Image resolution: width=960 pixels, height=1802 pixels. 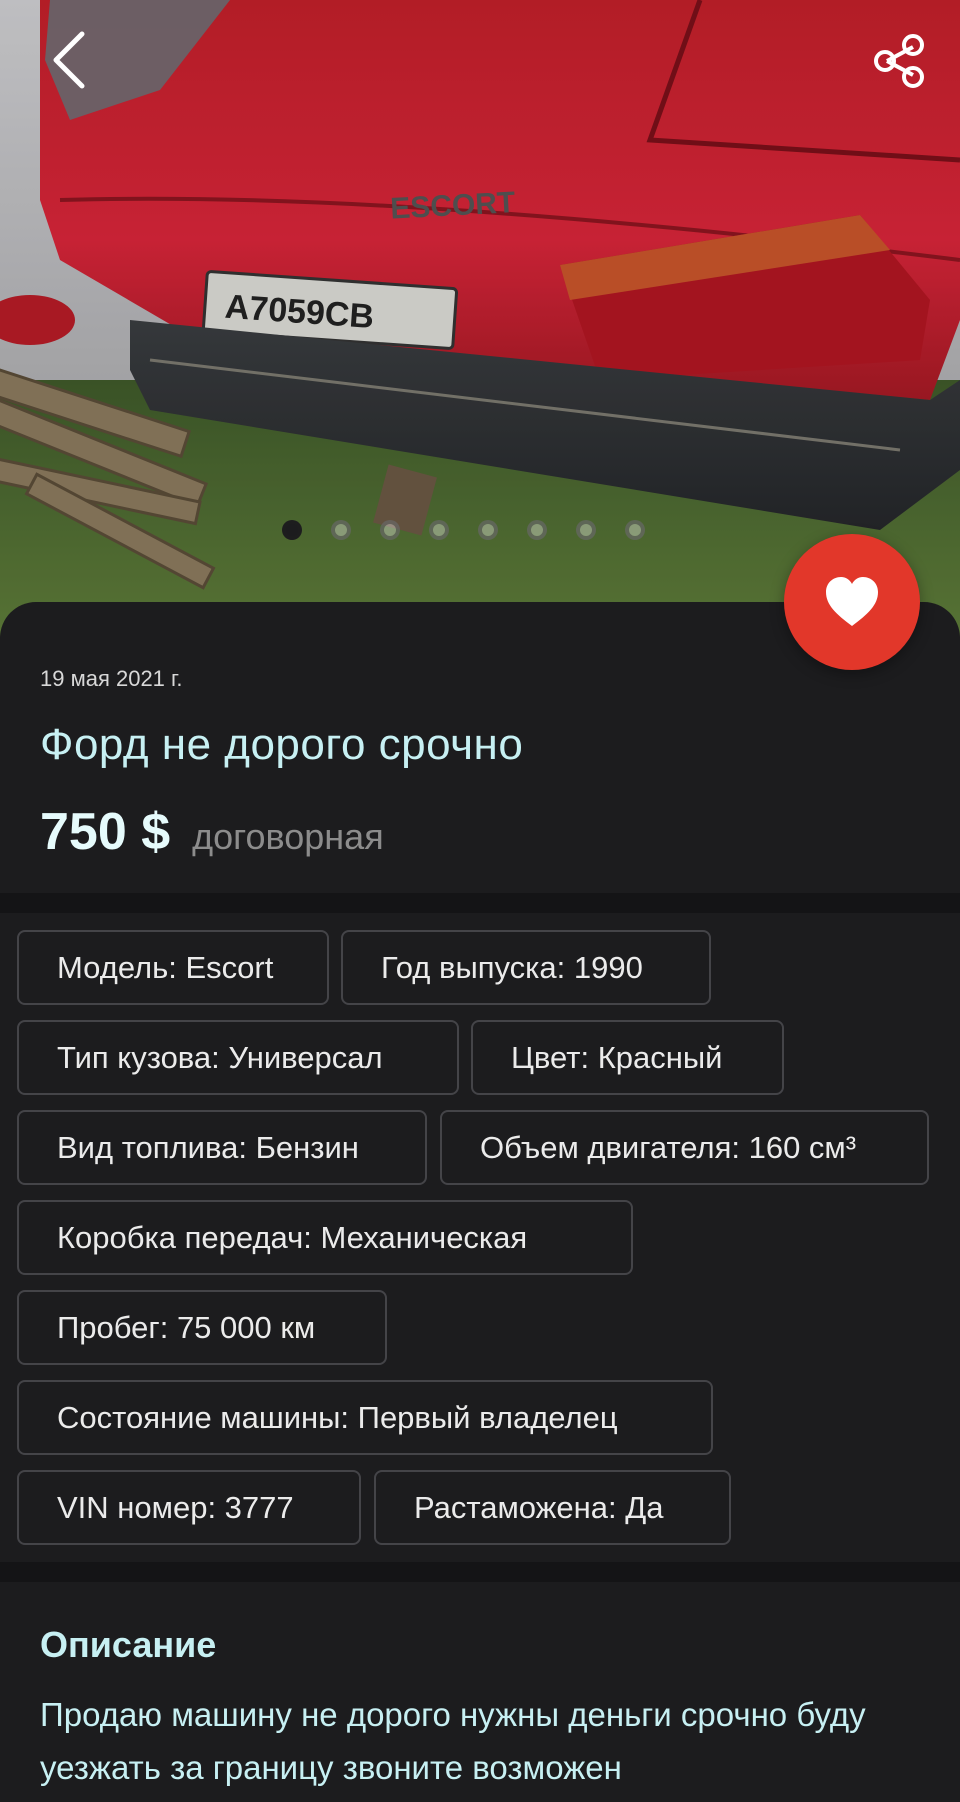 What do you see at coordinates (111, 678) in the screenshot?
I see `listing-date: 19 мая 2021 г.` at bounding box center [111, 678].